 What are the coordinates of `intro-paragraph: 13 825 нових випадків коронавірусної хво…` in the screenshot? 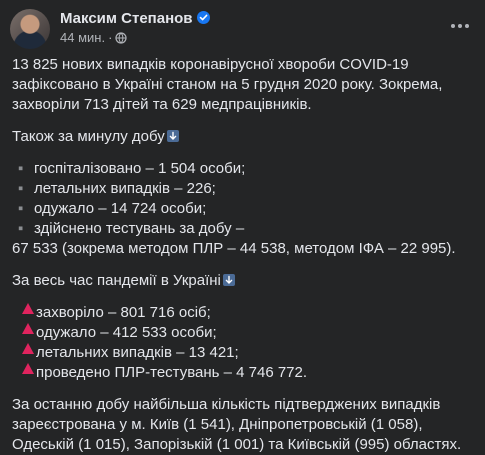 It's located at (227, 84).